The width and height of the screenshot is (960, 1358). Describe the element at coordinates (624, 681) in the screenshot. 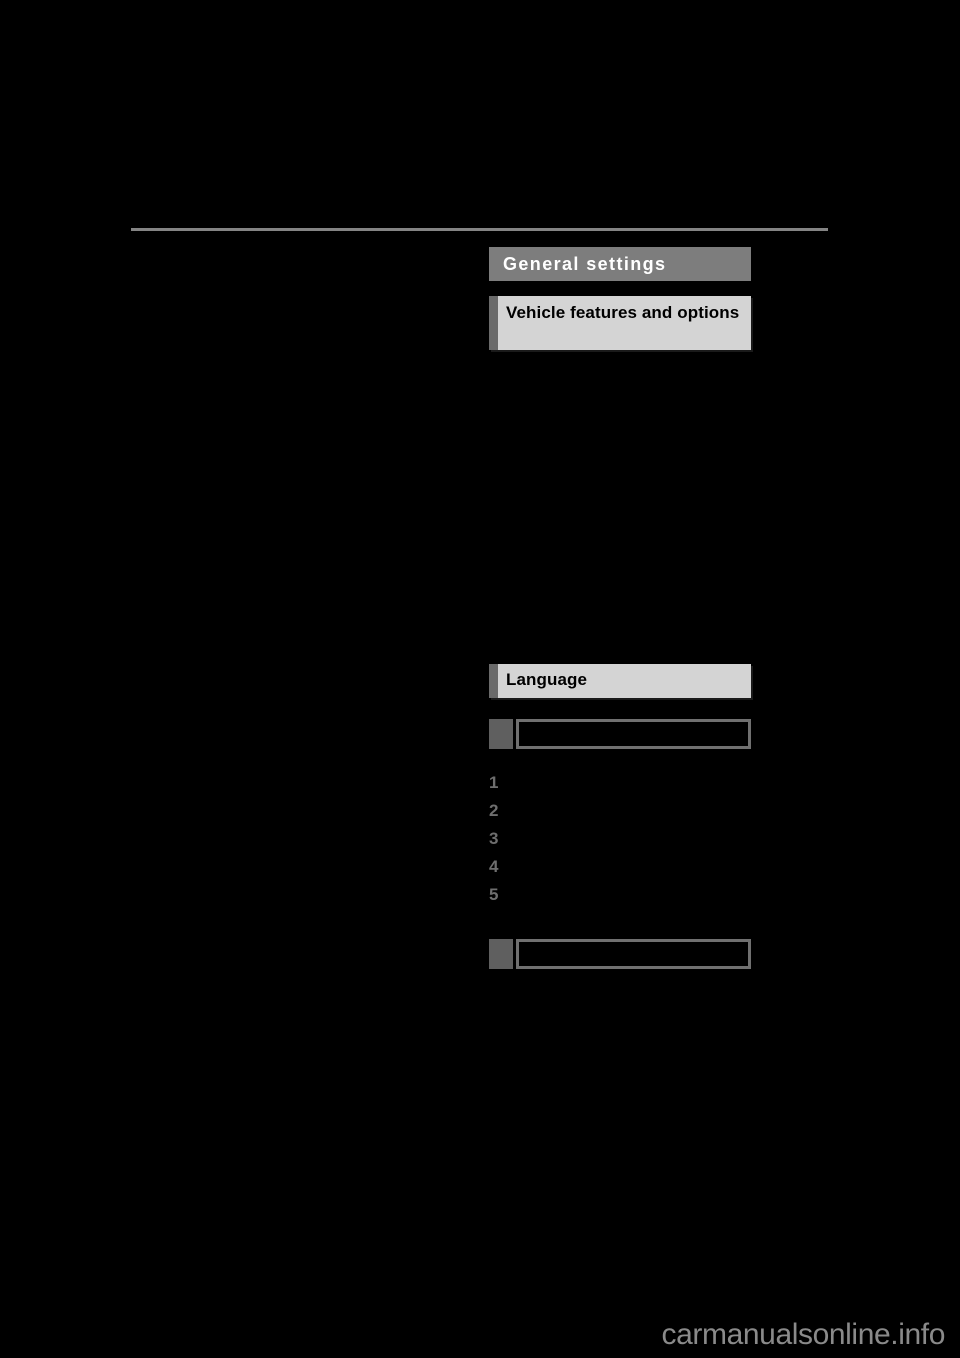

I see `section-body: Language` at that location.